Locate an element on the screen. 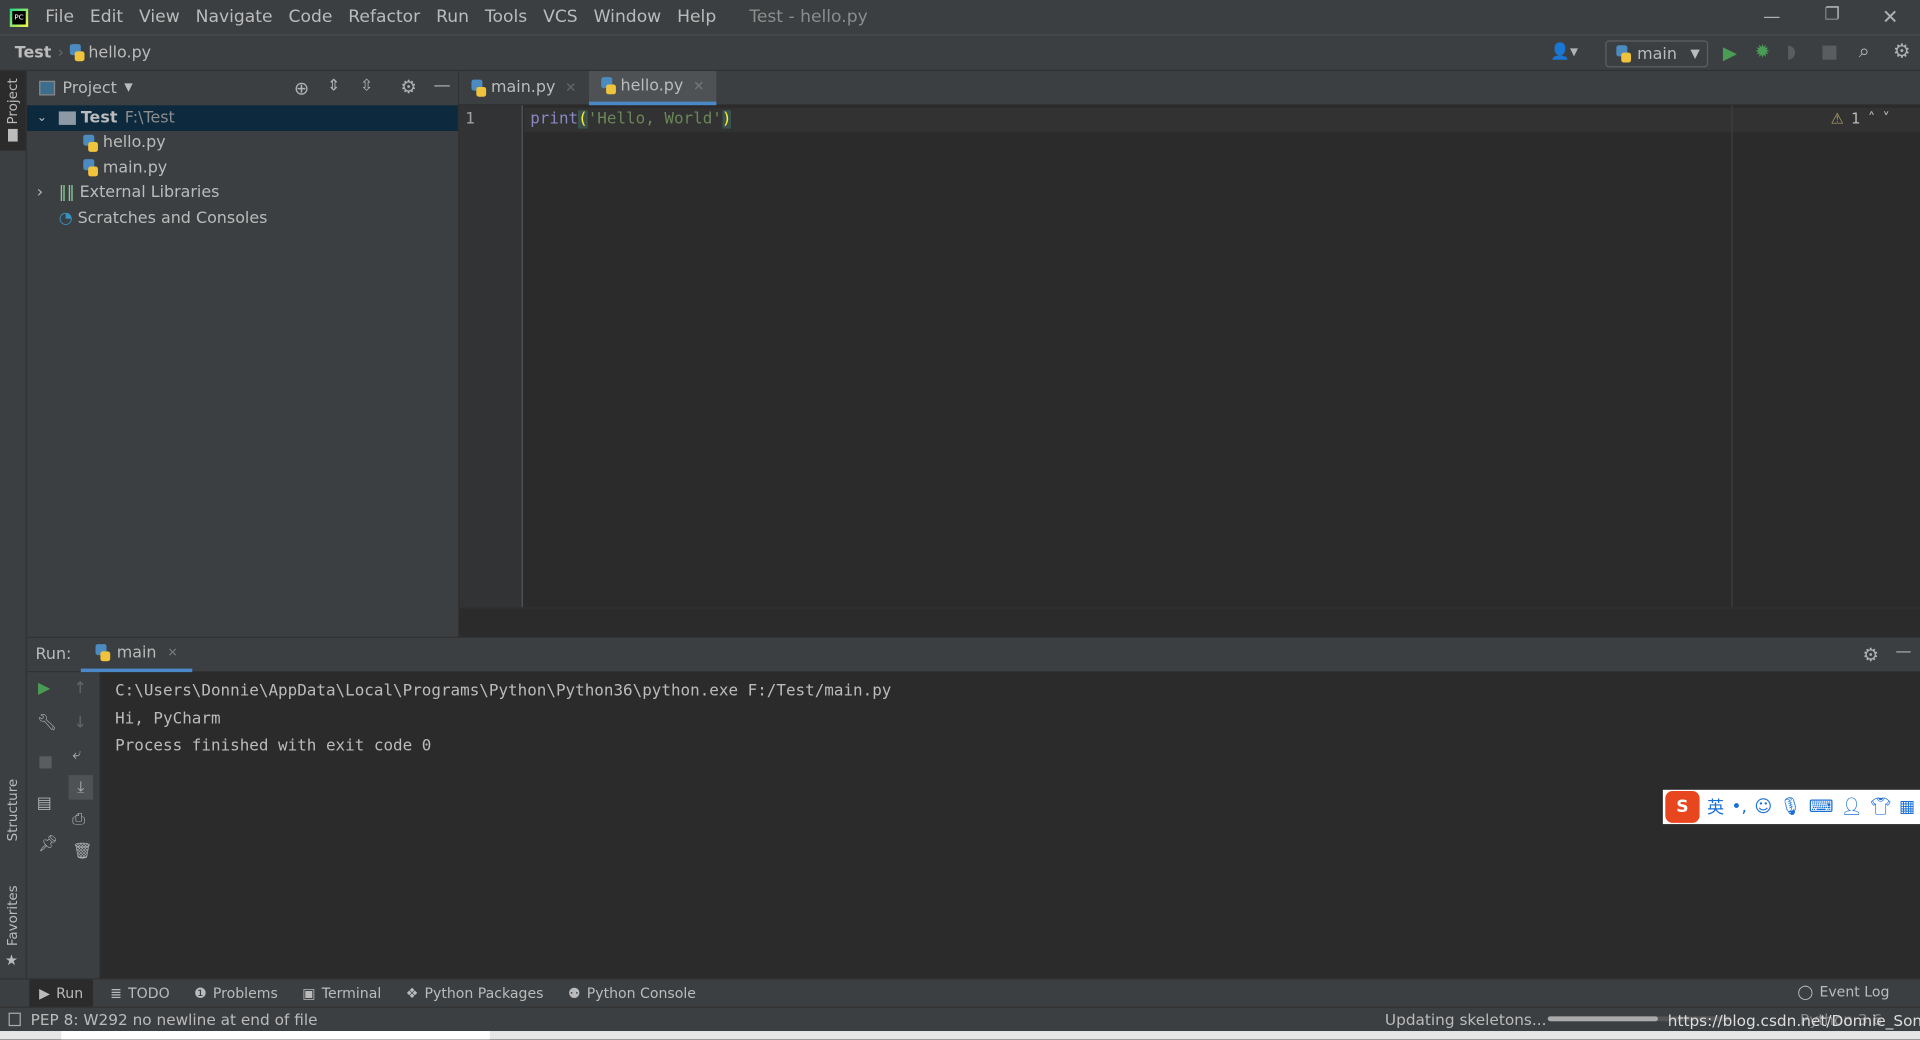 This screenshot has width=1920, height=1040. collapse-all-icon: ⇳ is located at coordinates (366, 86).